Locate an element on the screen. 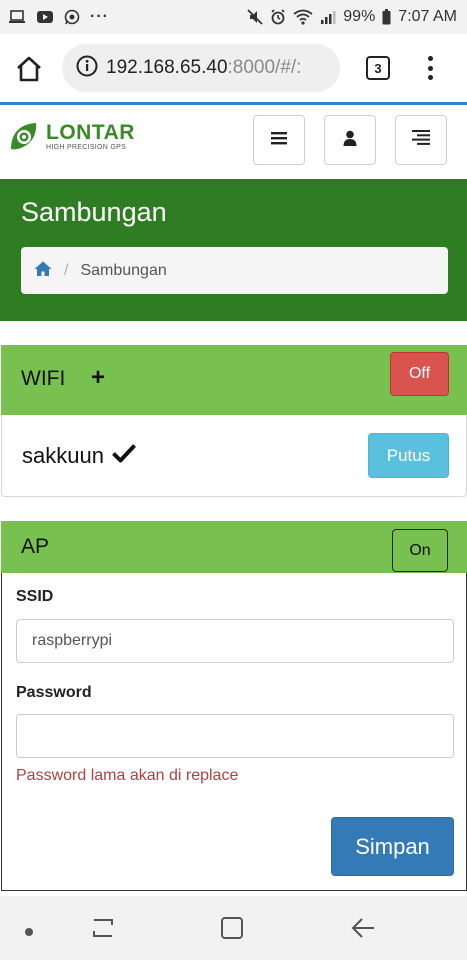 The height and width of the screenshot is (960, 467). logo-name: LONTAR is located at coordinates (90, 132).